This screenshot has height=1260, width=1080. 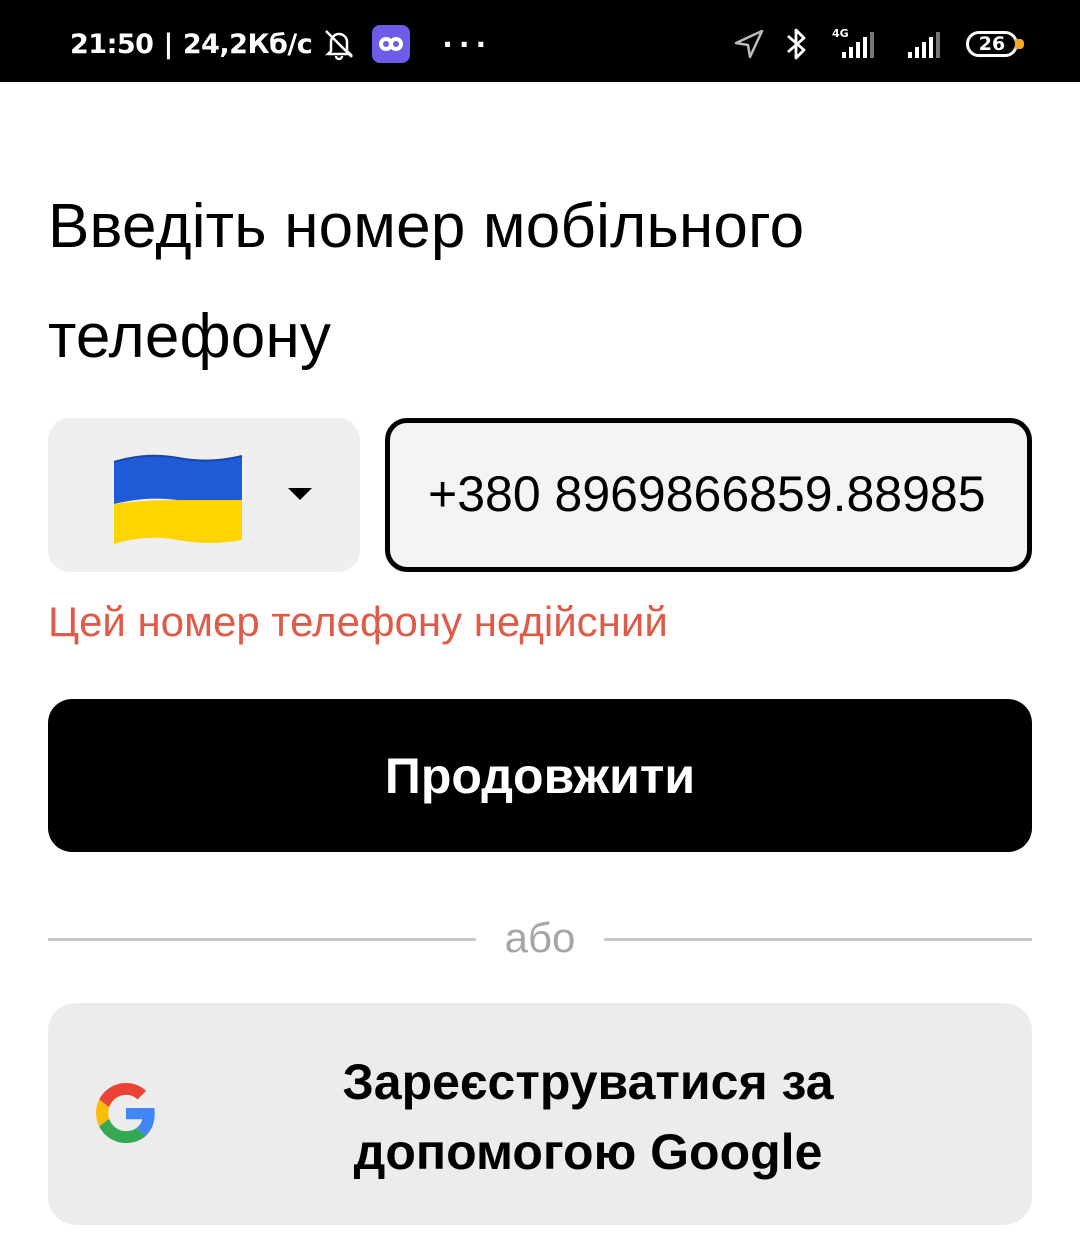 What do you see at coordinates (126, 1115) in the screenshot?
I see `google-icon` at bounding box center [126, 1115].